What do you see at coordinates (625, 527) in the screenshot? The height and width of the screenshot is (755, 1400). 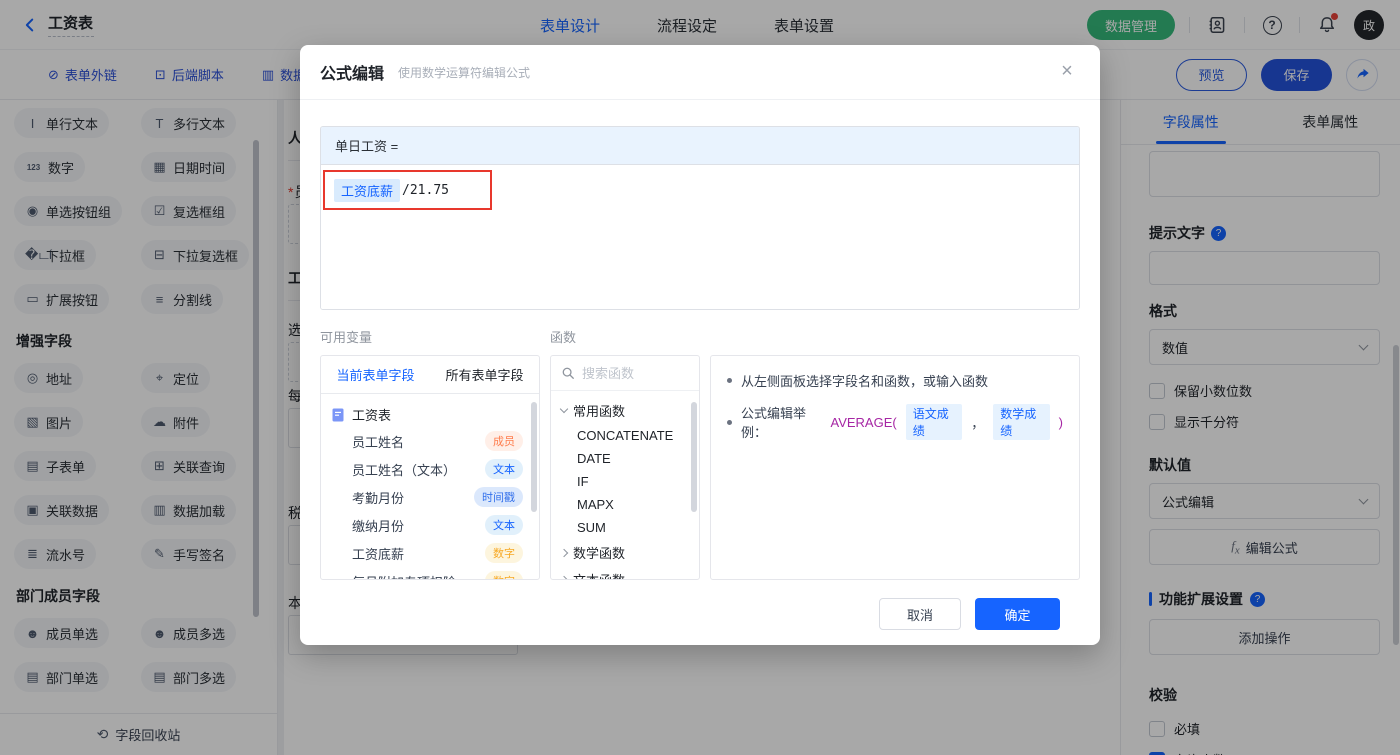 I see `function-item: SUM` at bounding box center [625, 527].